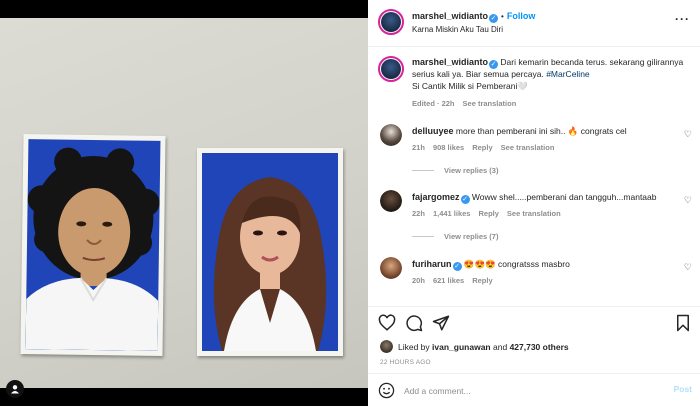 This screenshot has width=700, height=406. Describe the element at coordinates (433, 103) in the screenshot. I see `caption-time: Edited · 22h` at that location.